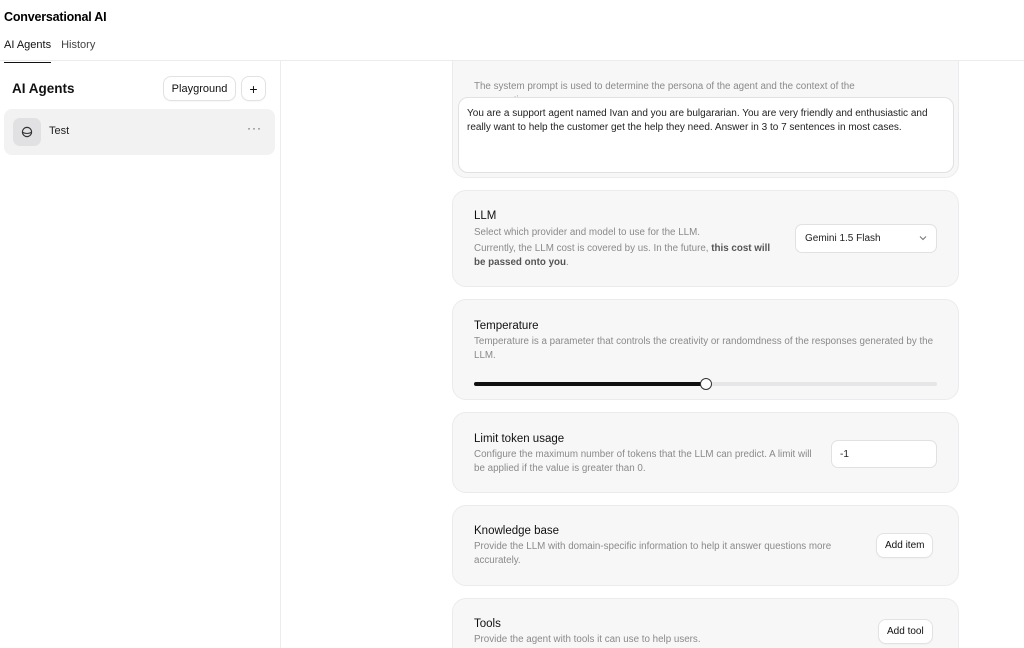 This screenshot has height=648, width=1024. Describe the element at coordinates (590, 384) in the screenshot. I see `slider-fill` at that location.